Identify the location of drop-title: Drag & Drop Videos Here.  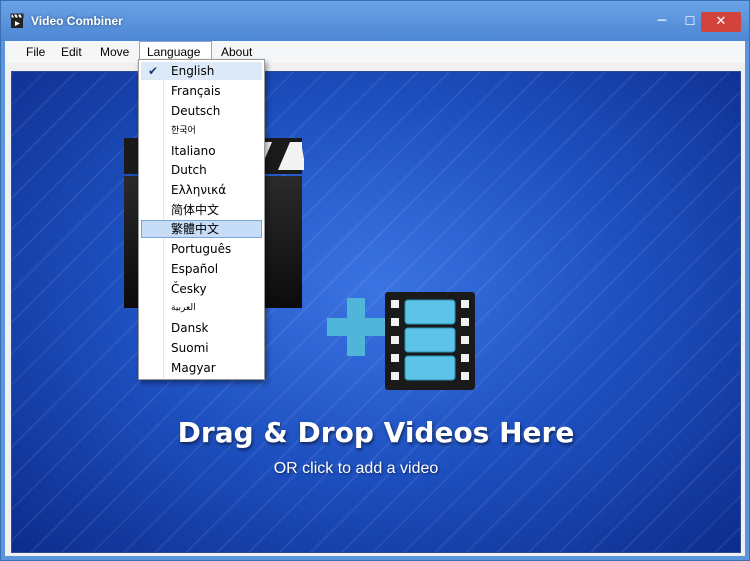
(376, 432).